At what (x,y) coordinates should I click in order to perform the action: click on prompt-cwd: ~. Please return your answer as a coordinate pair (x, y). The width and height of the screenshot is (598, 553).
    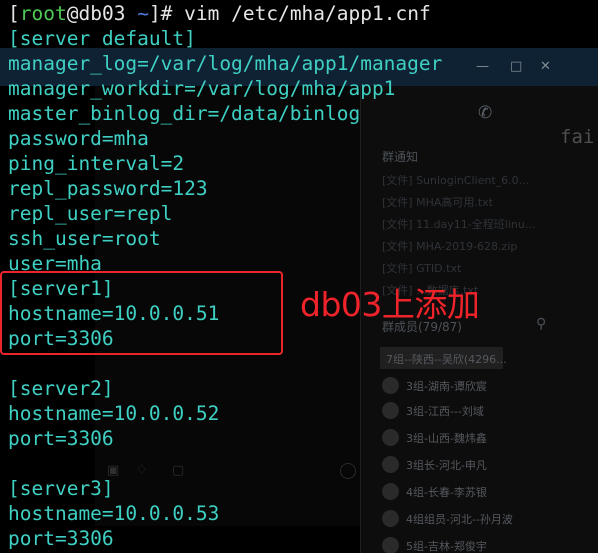
    Looking at the image, I should click on (143, 13).